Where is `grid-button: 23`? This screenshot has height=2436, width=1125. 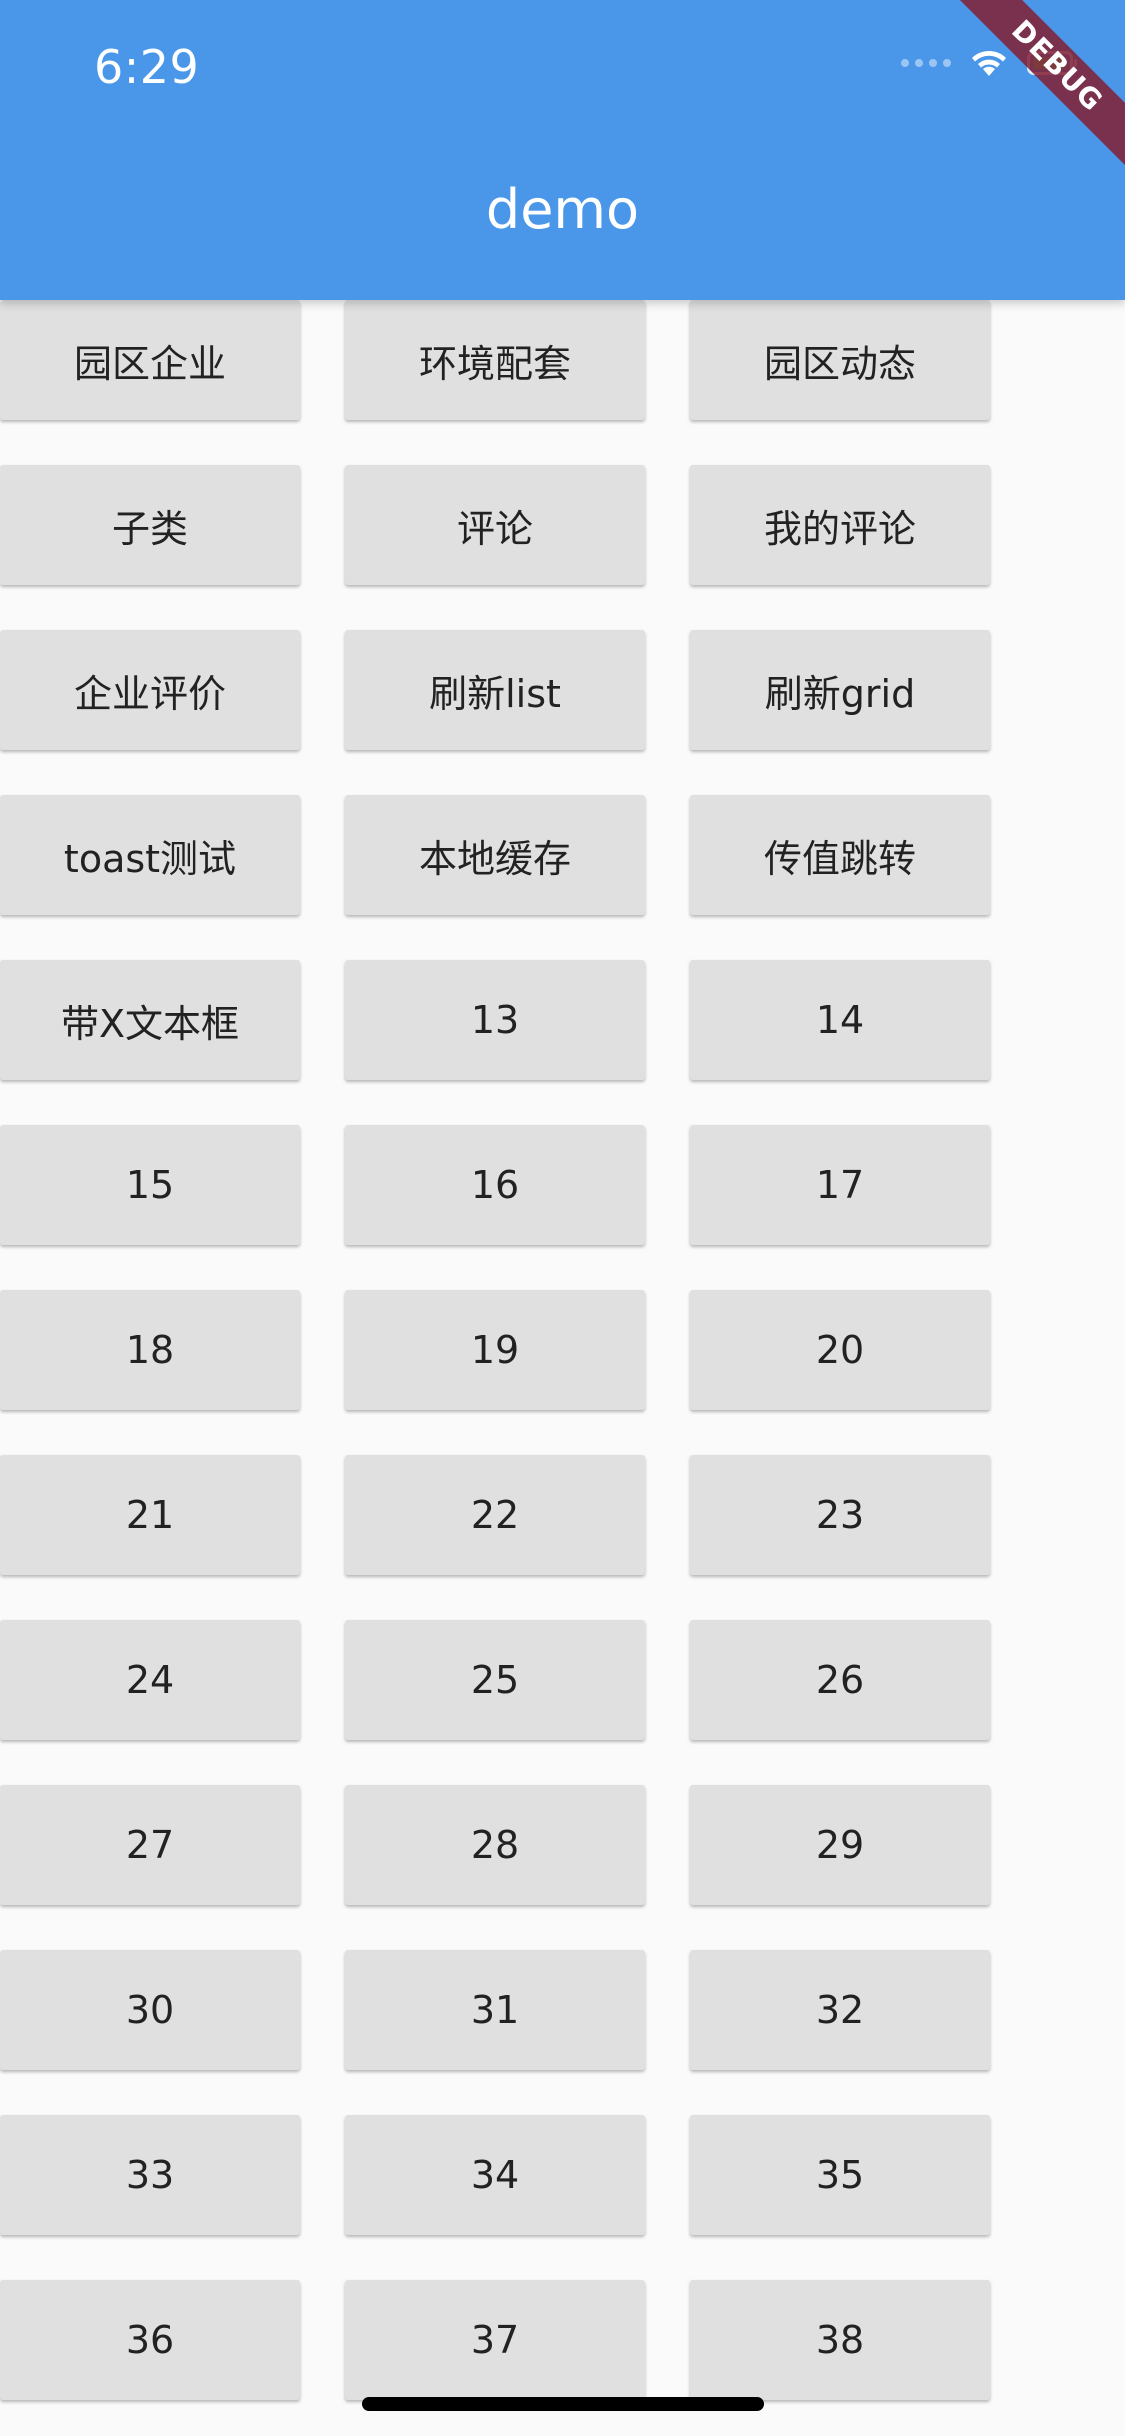
grid-button: 23 is located at coordinates (840, 1515).